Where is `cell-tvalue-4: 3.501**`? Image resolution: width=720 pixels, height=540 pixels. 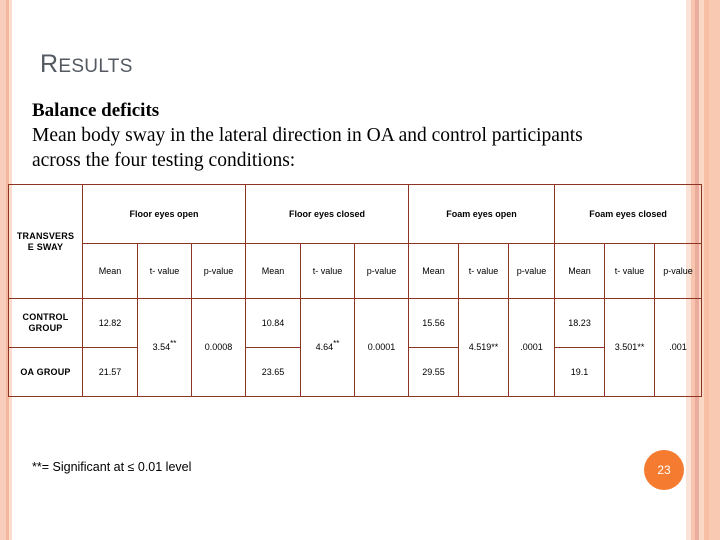
cell-tvalue-4: 3.501** is located at coordinates (630, 347).